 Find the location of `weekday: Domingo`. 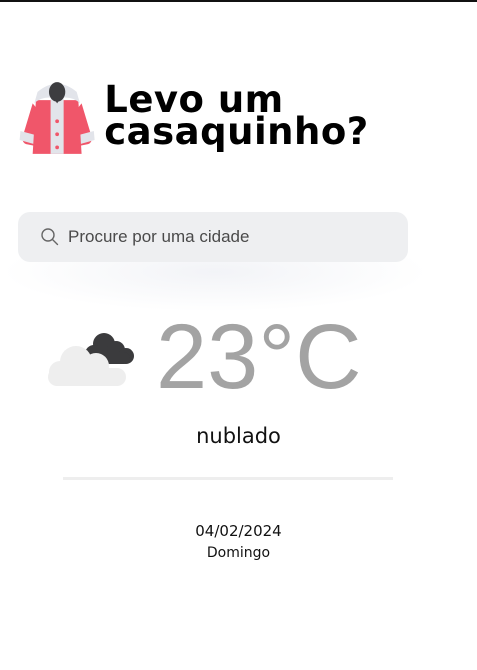

weekday: Domingo is located at coordinates (238, 553).